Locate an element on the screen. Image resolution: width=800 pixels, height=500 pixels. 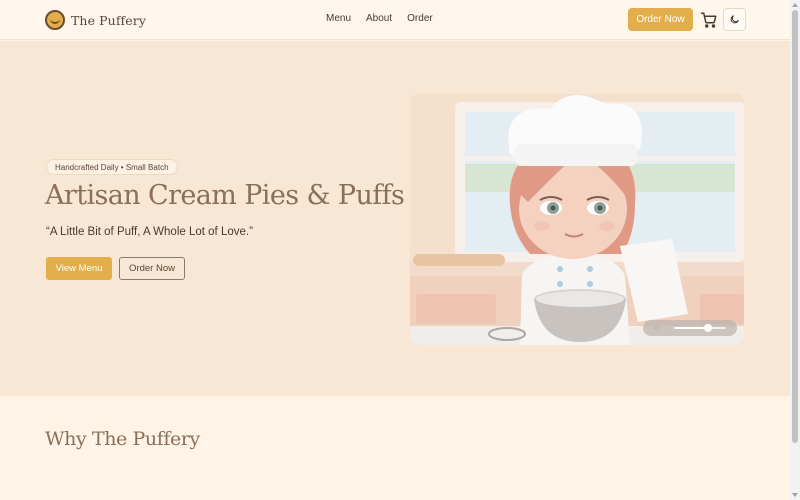
header-order-now-button: Order Now is located at coordinates (660, 19).